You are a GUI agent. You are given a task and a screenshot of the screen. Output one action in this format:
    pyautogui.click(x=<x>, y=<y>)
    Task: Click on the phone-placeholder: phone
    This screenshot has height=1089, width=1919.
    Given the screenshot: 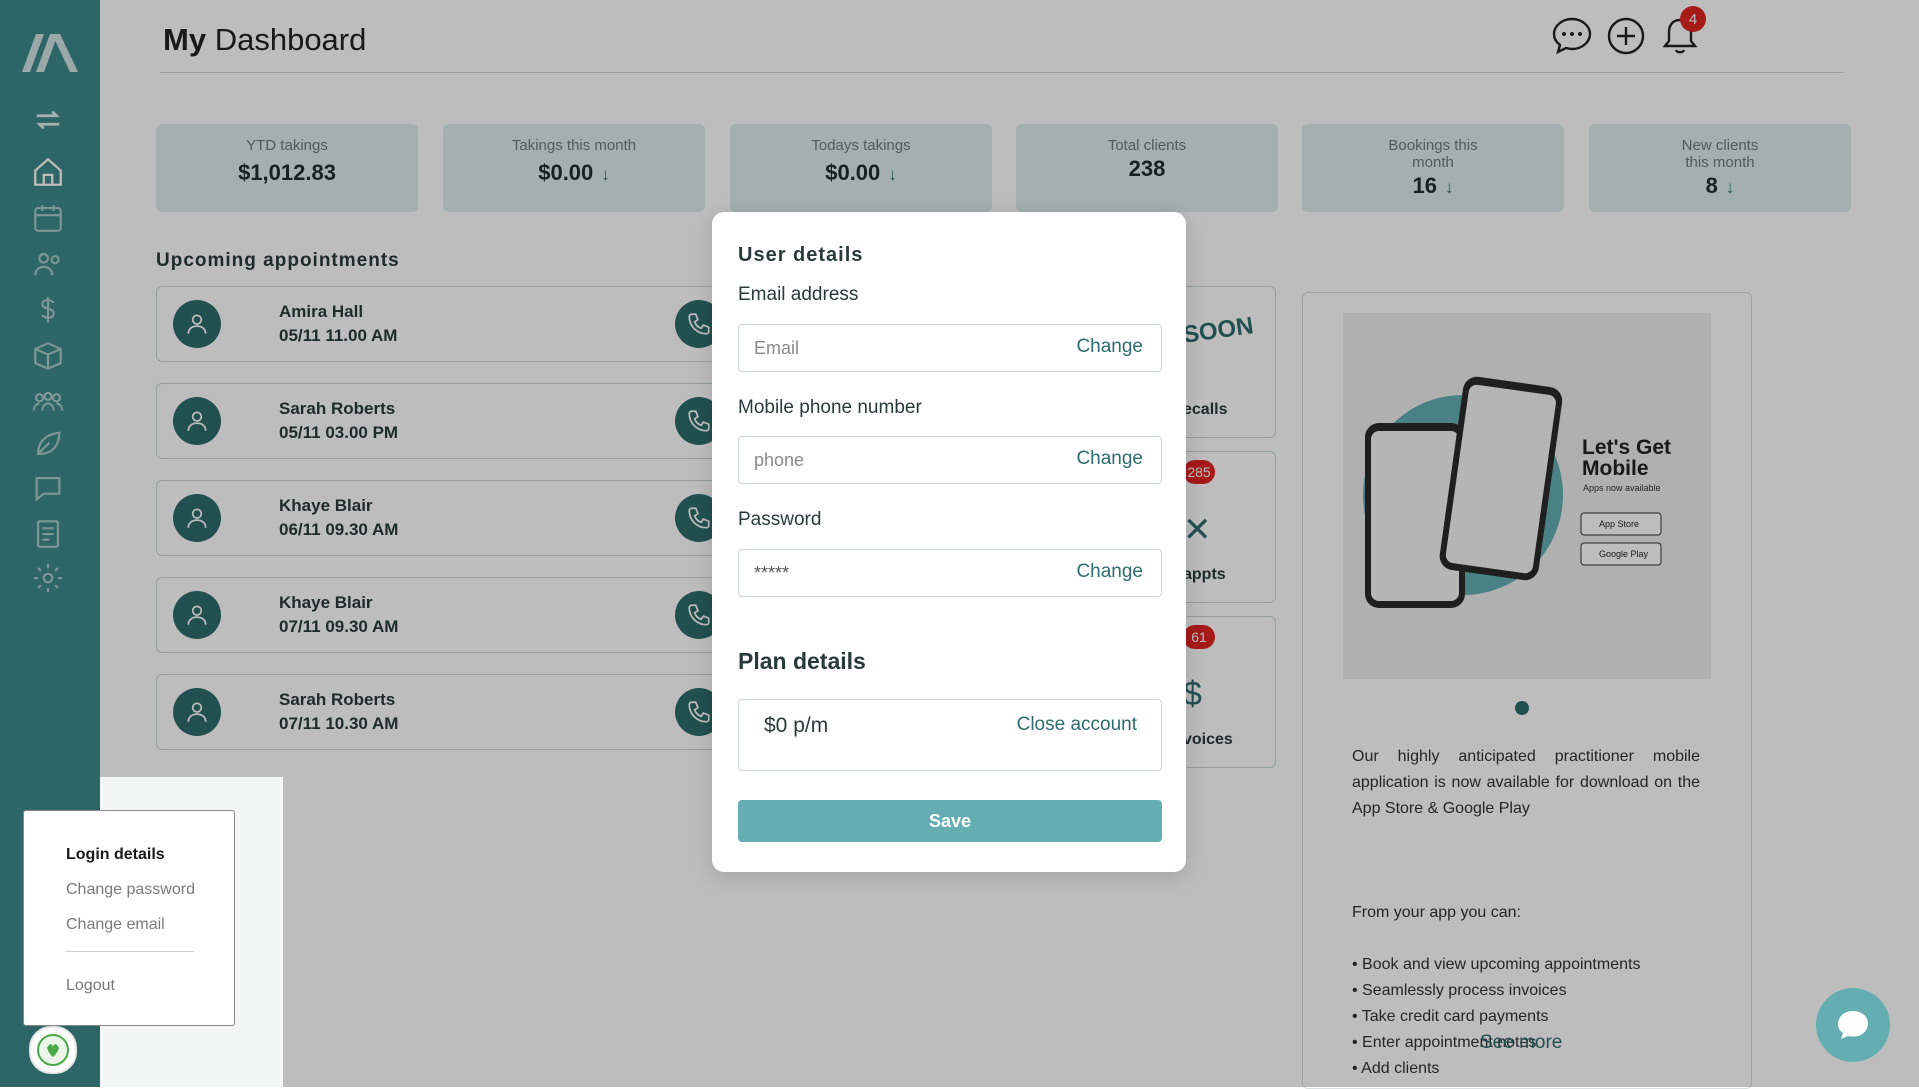 What is the action you would take?
    pyautogui.click(x=779, y=460)
    